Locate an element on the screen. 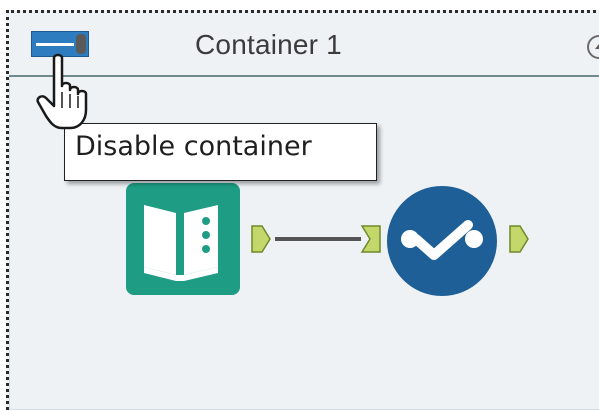  output-anchor-icon is located at coordinates (261, 239).